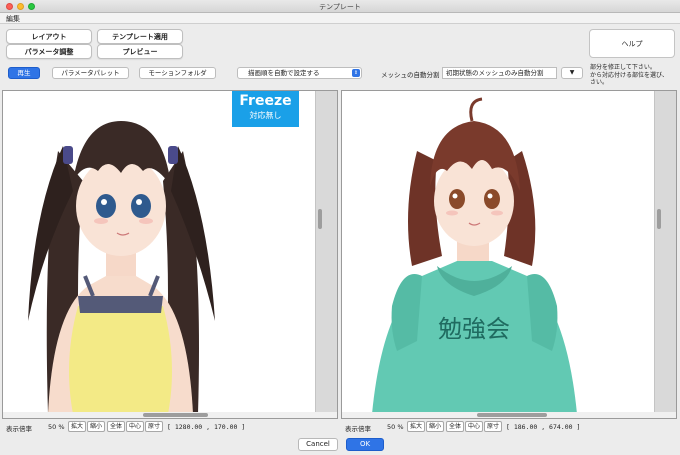 The image size is (680, 455). I want to click on mesh-auto-split-field: 初期状態のメッシュのみ自動分割, so click(499, 73).